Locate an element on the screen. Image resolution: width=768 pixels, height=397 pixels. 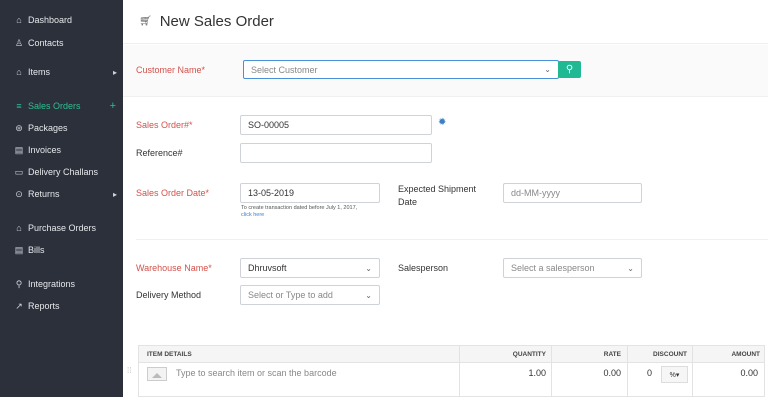
reference-field is located at coordinates (336, 153).